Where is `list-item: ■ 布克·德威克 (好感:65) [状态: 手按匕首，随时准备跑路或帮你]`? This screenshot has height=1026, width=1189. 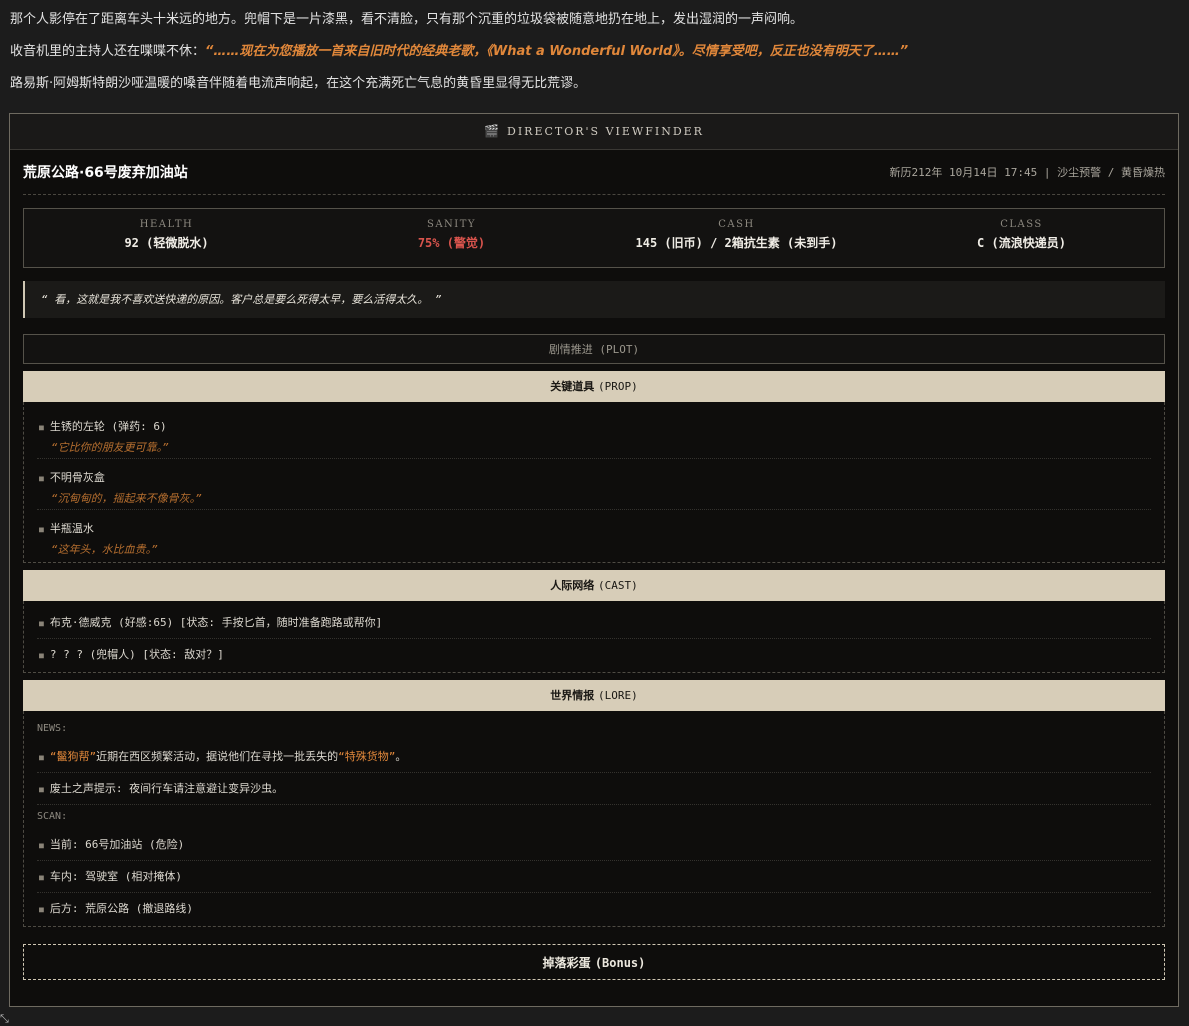
list-item: ■ 布克·德威克 (好感:65) [状态: 手按匕首，随时准备跑路或帮你] is located at coordinates (594, 623).